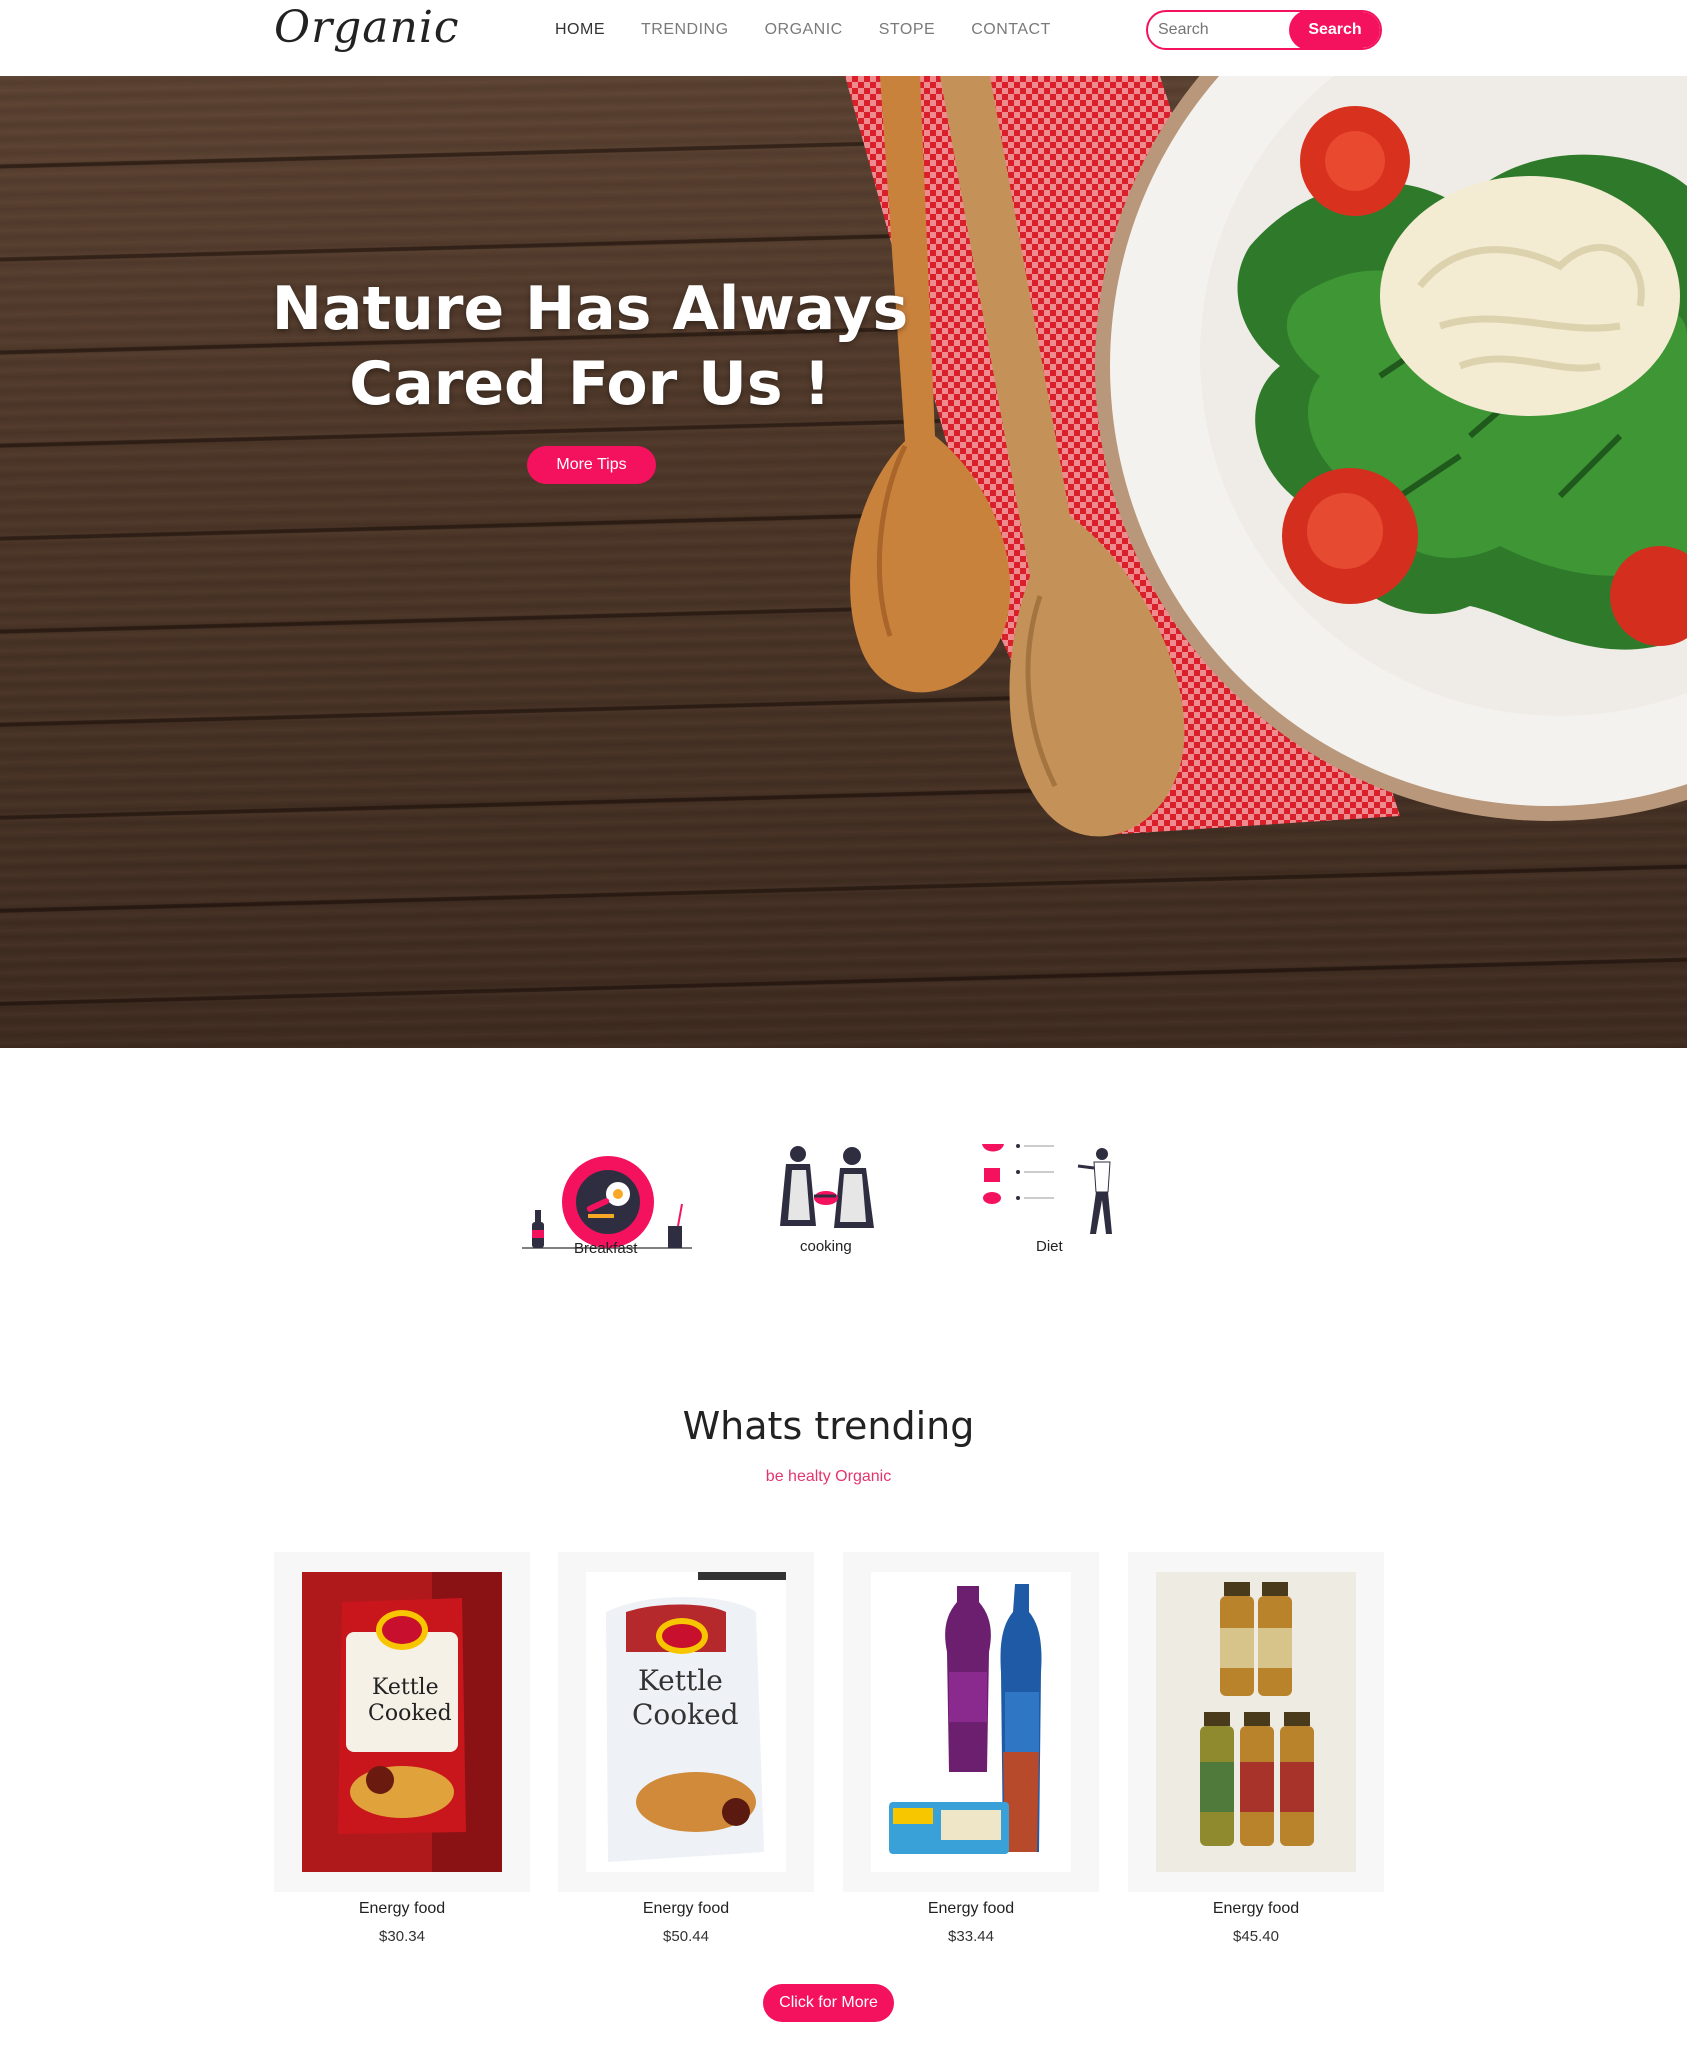 This screenshot has width=1687, height=2072. I want to click on cooking-people-icon, so click(827, 1187).